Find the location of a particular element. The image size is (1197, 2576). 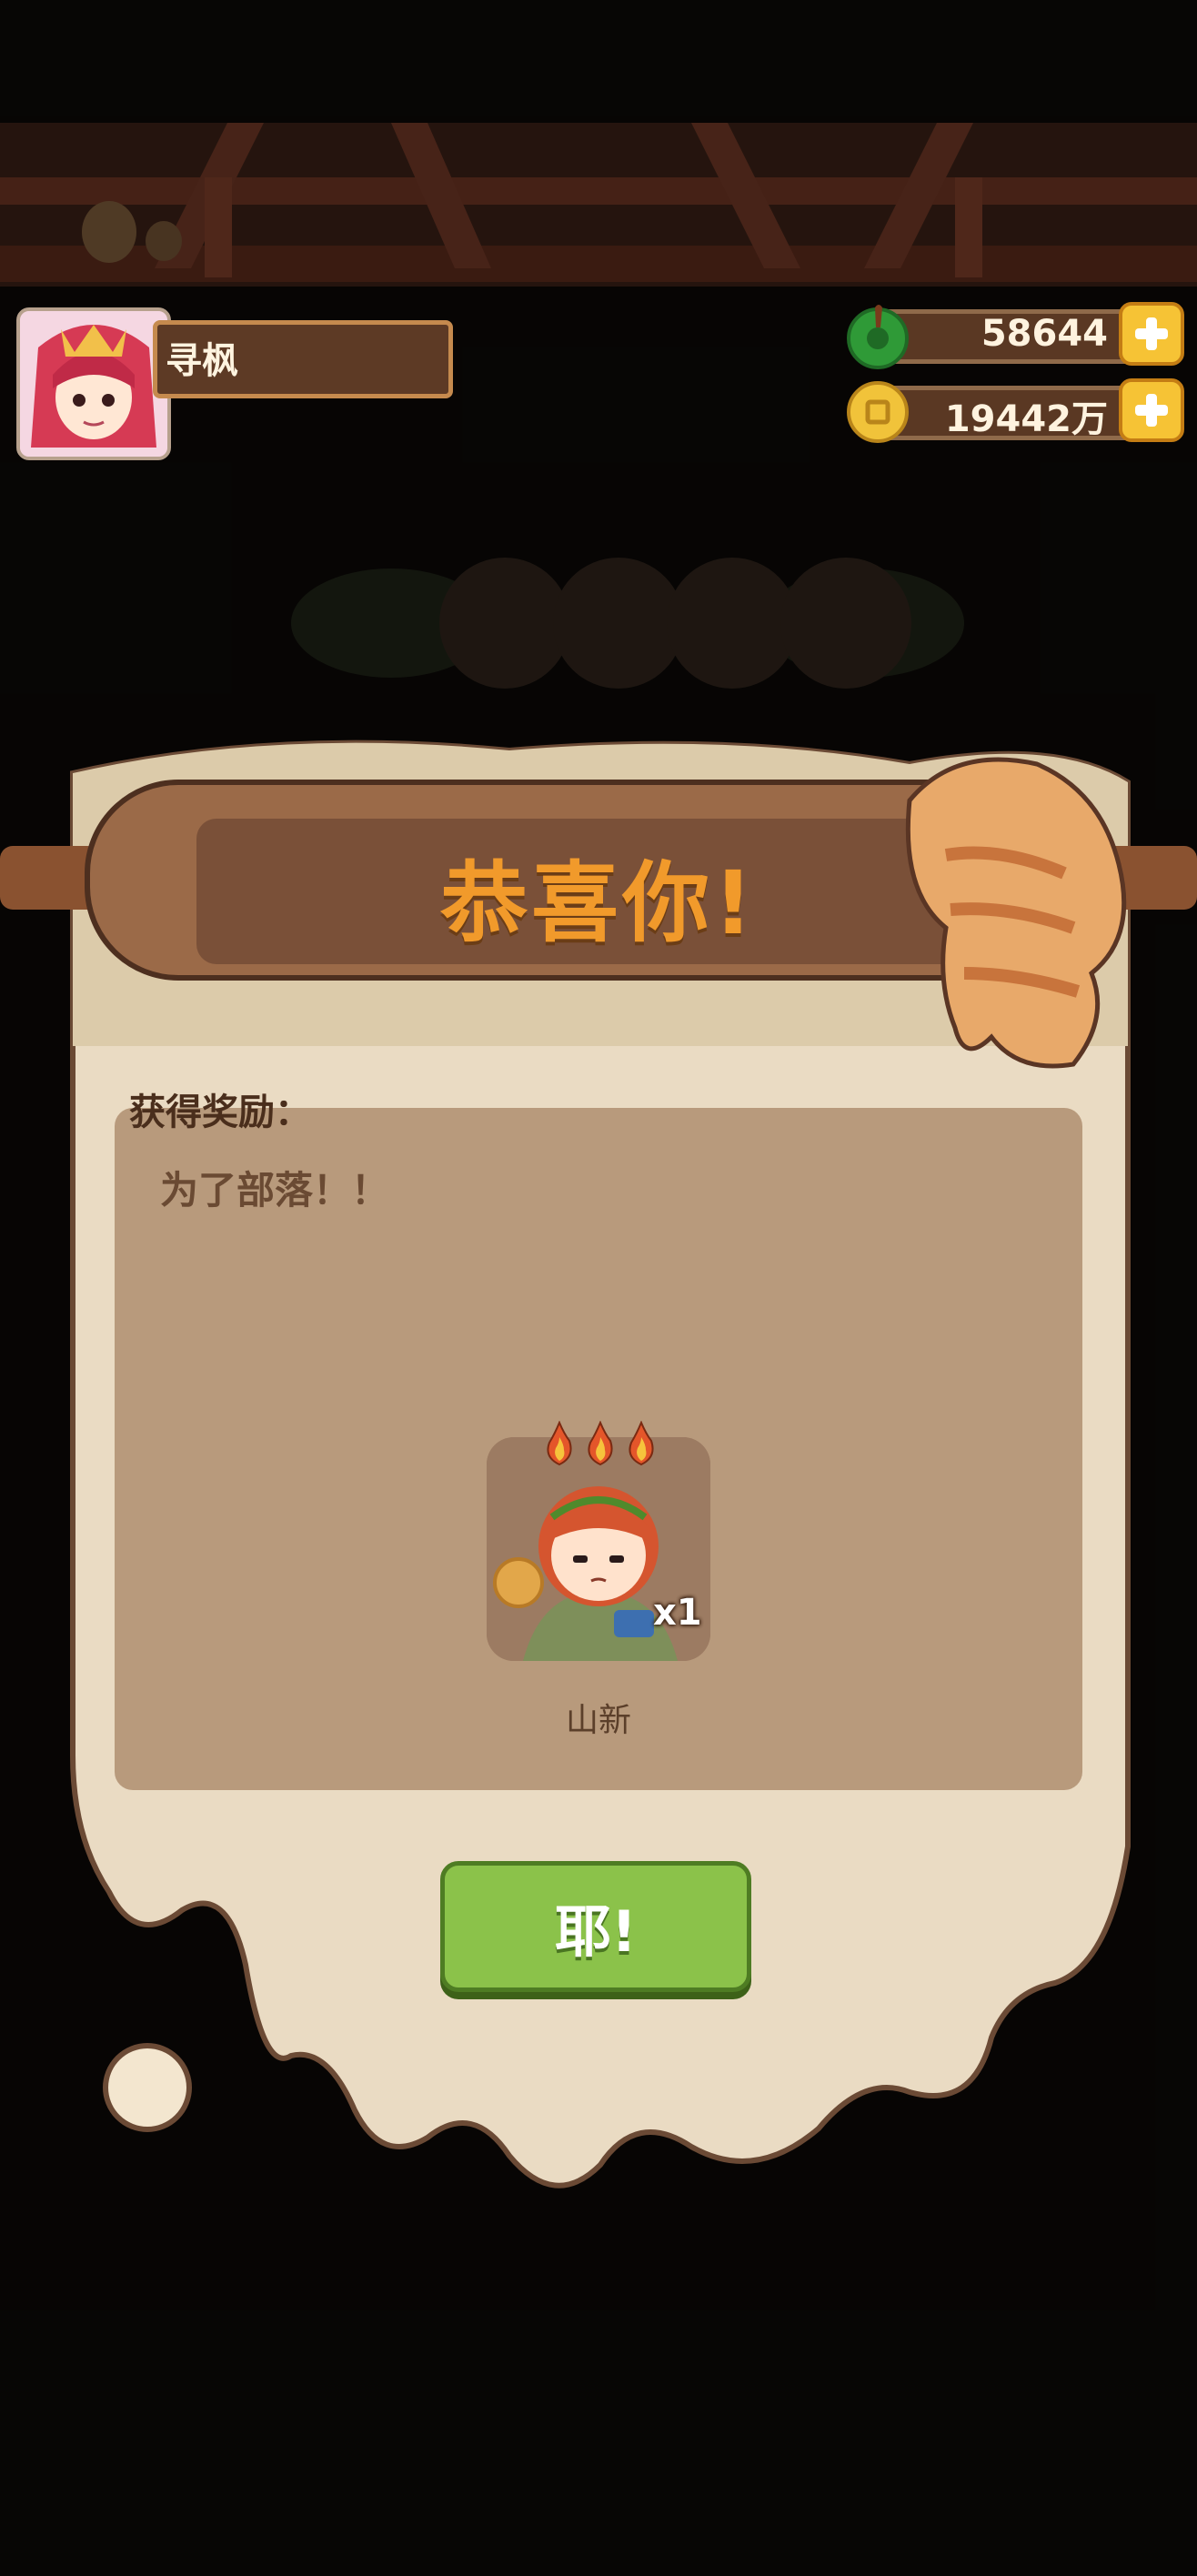

dialog-title: 恭喜你! is located at coordinates (598, 903).